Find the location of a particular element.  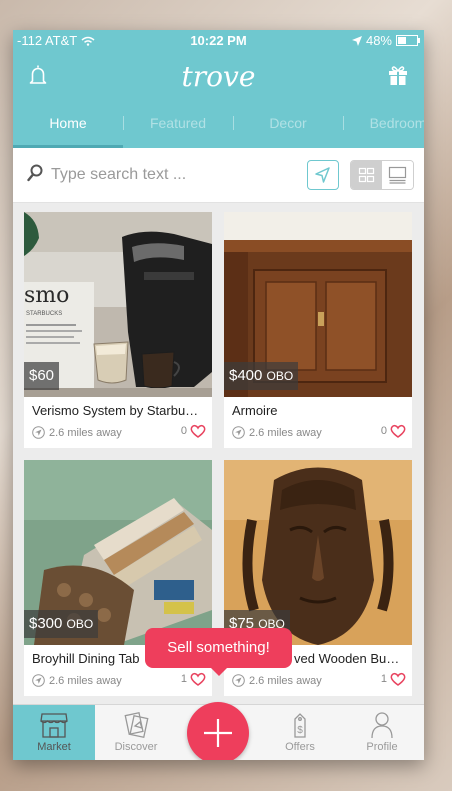

discover-cards-icon is located at coordinates (136, 725).